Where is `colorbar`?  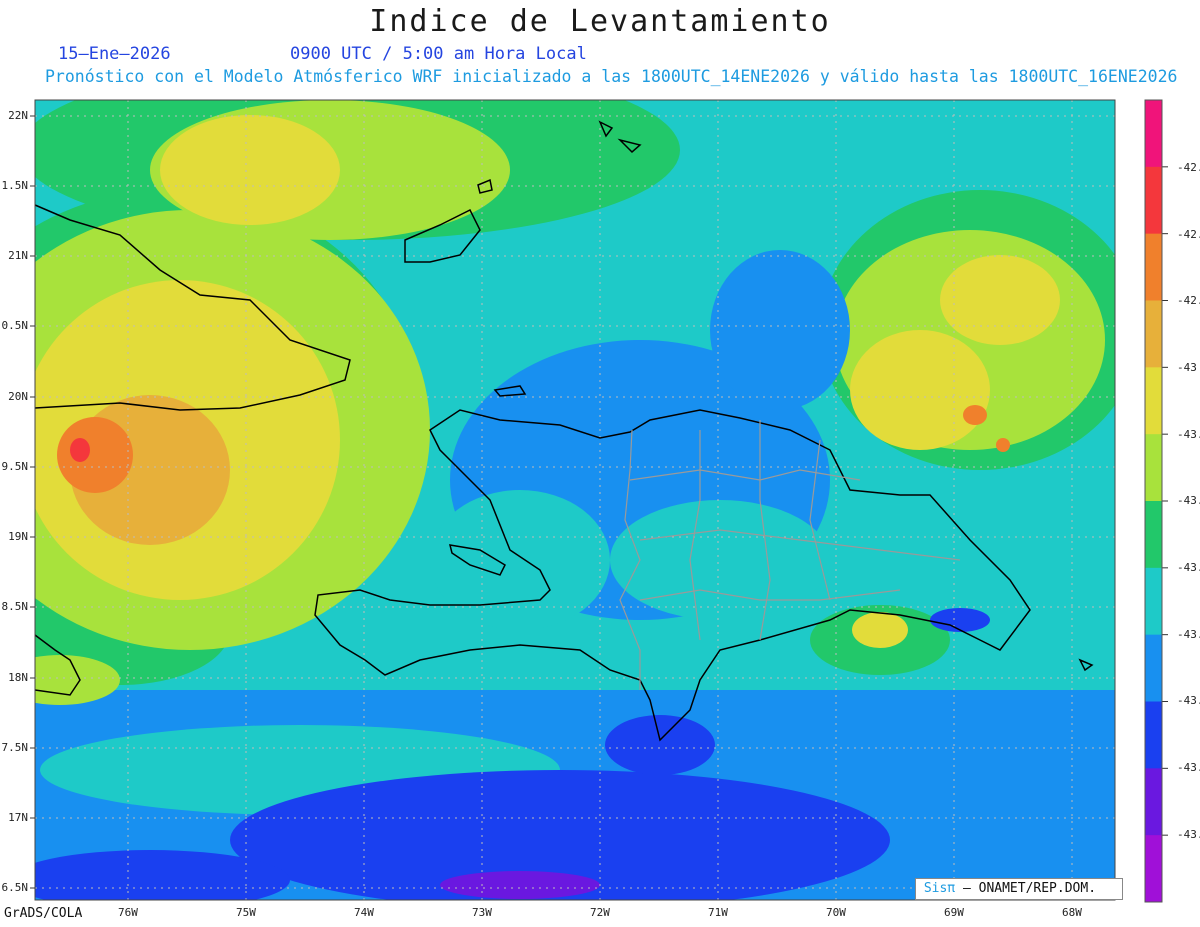 colorbar is located at coordinates (1156, 501).